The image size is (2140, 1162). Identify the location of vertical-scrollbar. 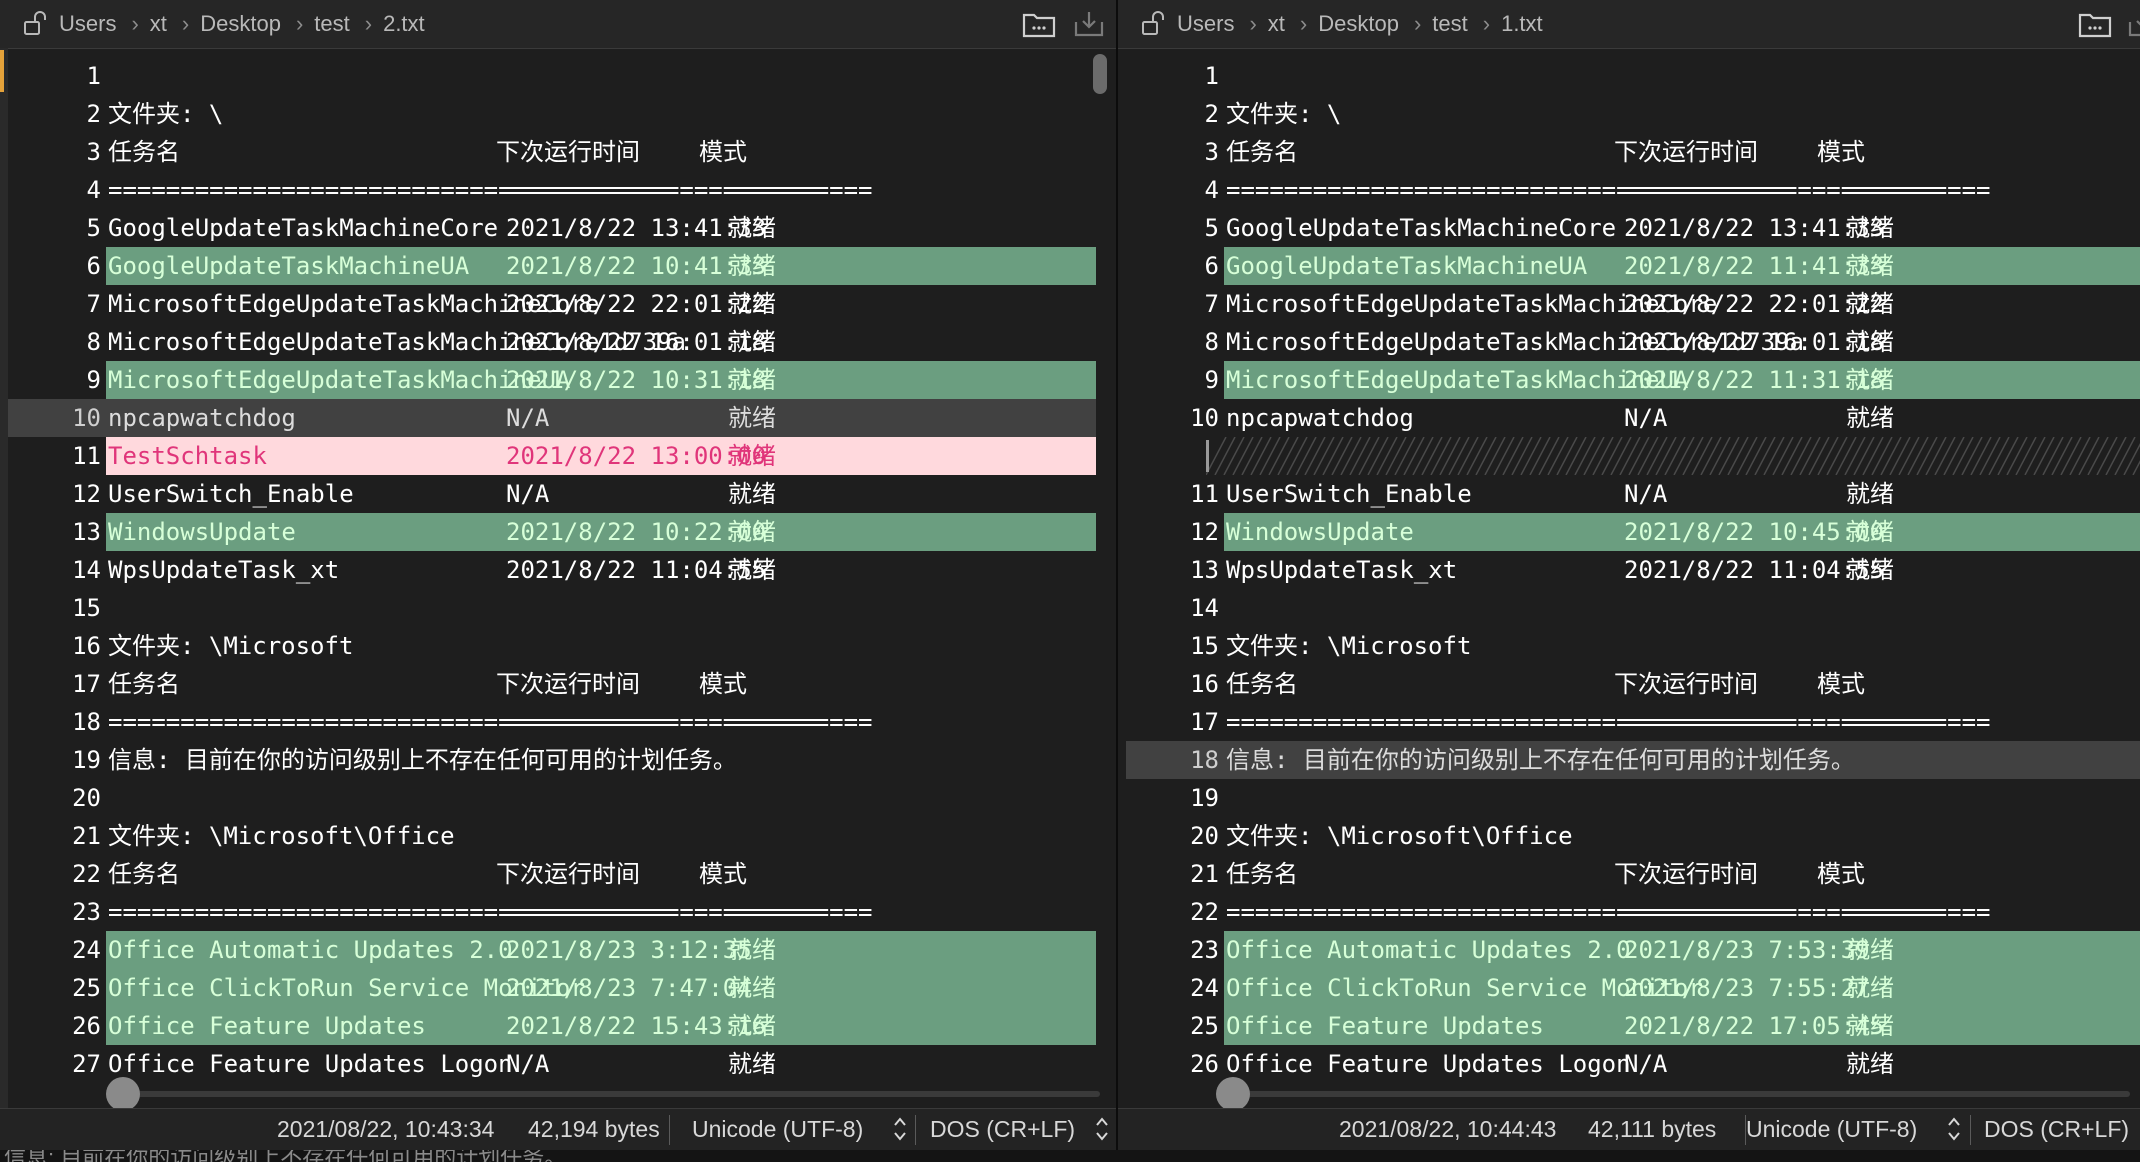
(1100, 74).